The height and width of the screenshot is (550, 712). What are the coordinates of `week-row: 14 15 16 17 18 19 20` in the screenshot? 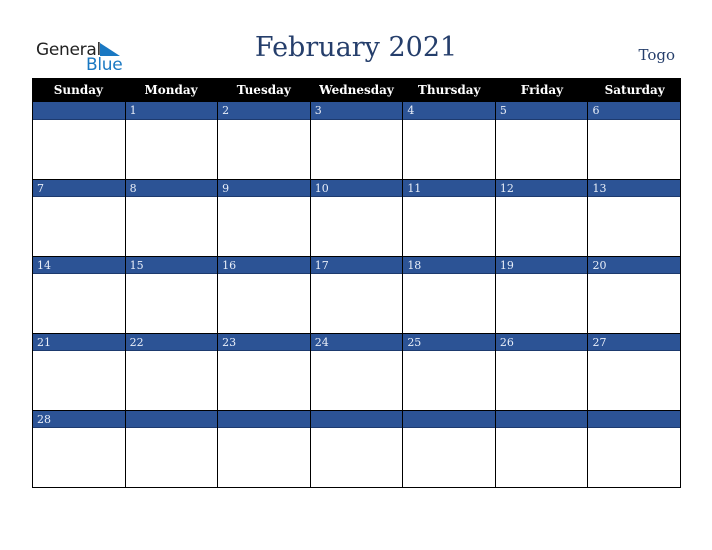 It's located at (357, 294).